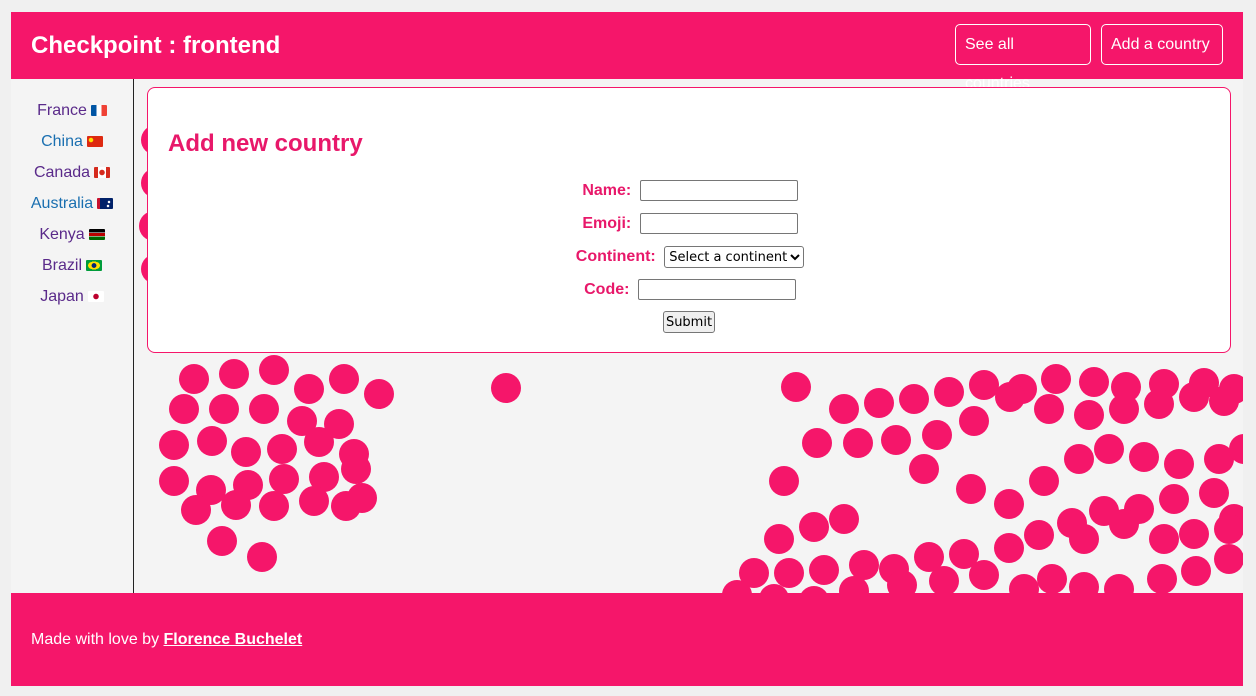 The height and width of the screenshot is (696, 1256). Describe the element at coordinates (97, 639) in the screenshot. I see `footer-credit-text: Made with love by` at that location.